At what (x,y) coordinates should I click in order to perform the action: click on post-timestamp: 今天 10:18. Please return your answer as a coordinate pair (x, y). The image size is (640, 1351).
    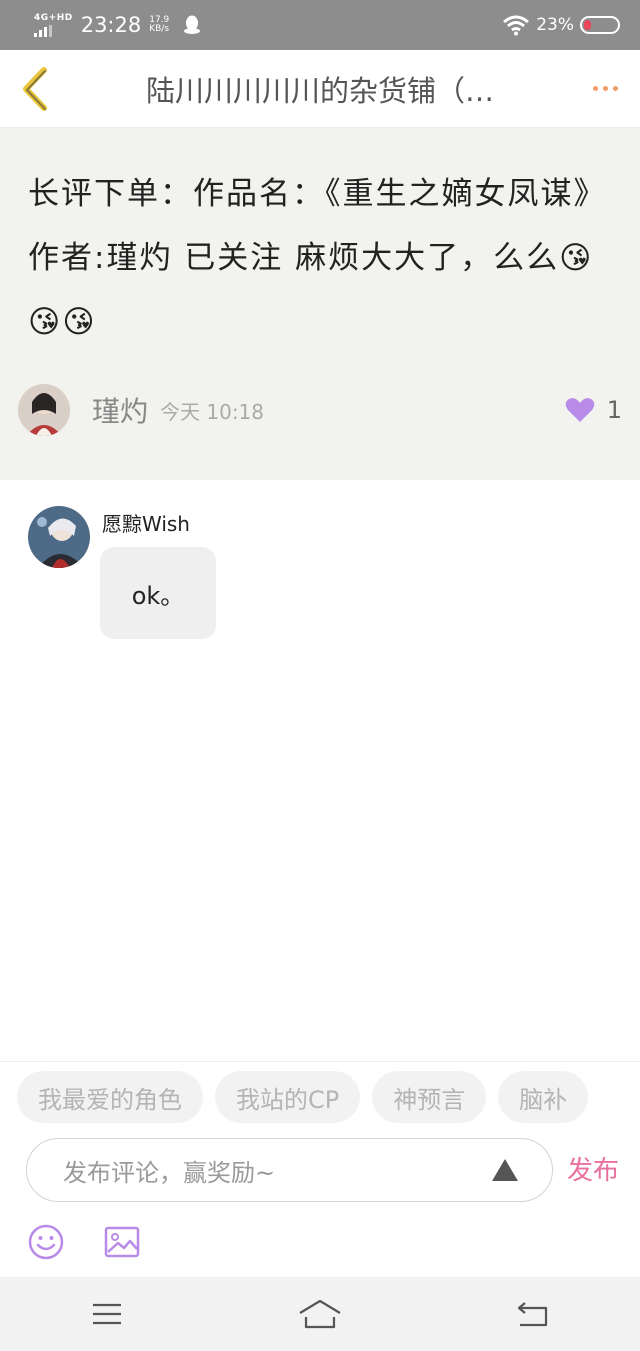
    Looking at the image, I should click on (212, 411).